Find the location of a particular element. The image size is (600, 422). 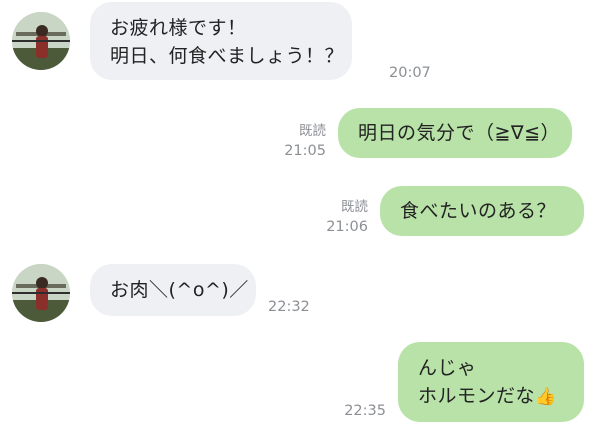

message-line: んじゃ is located at coordinates (447, 368).